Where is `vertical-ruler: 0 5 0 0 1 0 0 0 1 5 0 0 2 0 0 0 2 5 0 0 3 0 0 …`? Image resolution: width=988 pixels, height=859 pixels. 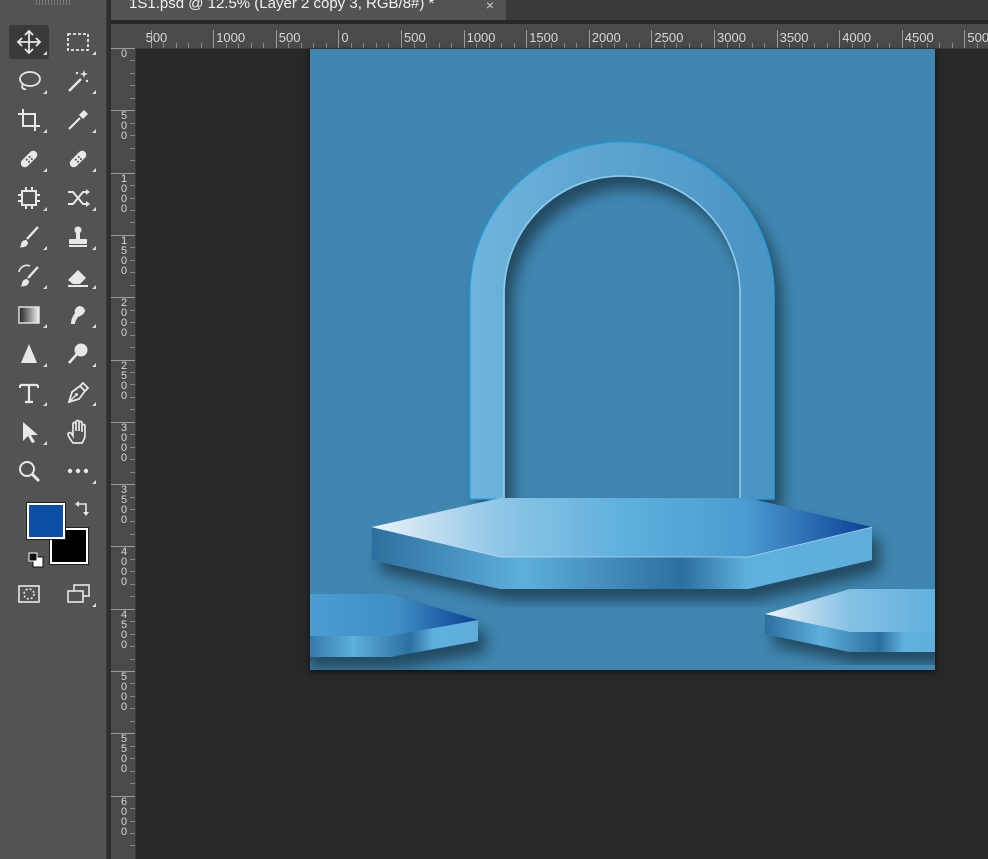 vertical-ruler: 0 5 0 0 1 0 0 0 1 5 0 0 2 0 0 0 2 5 0 0 3 0 0 … is located at coordinates (123, 453).